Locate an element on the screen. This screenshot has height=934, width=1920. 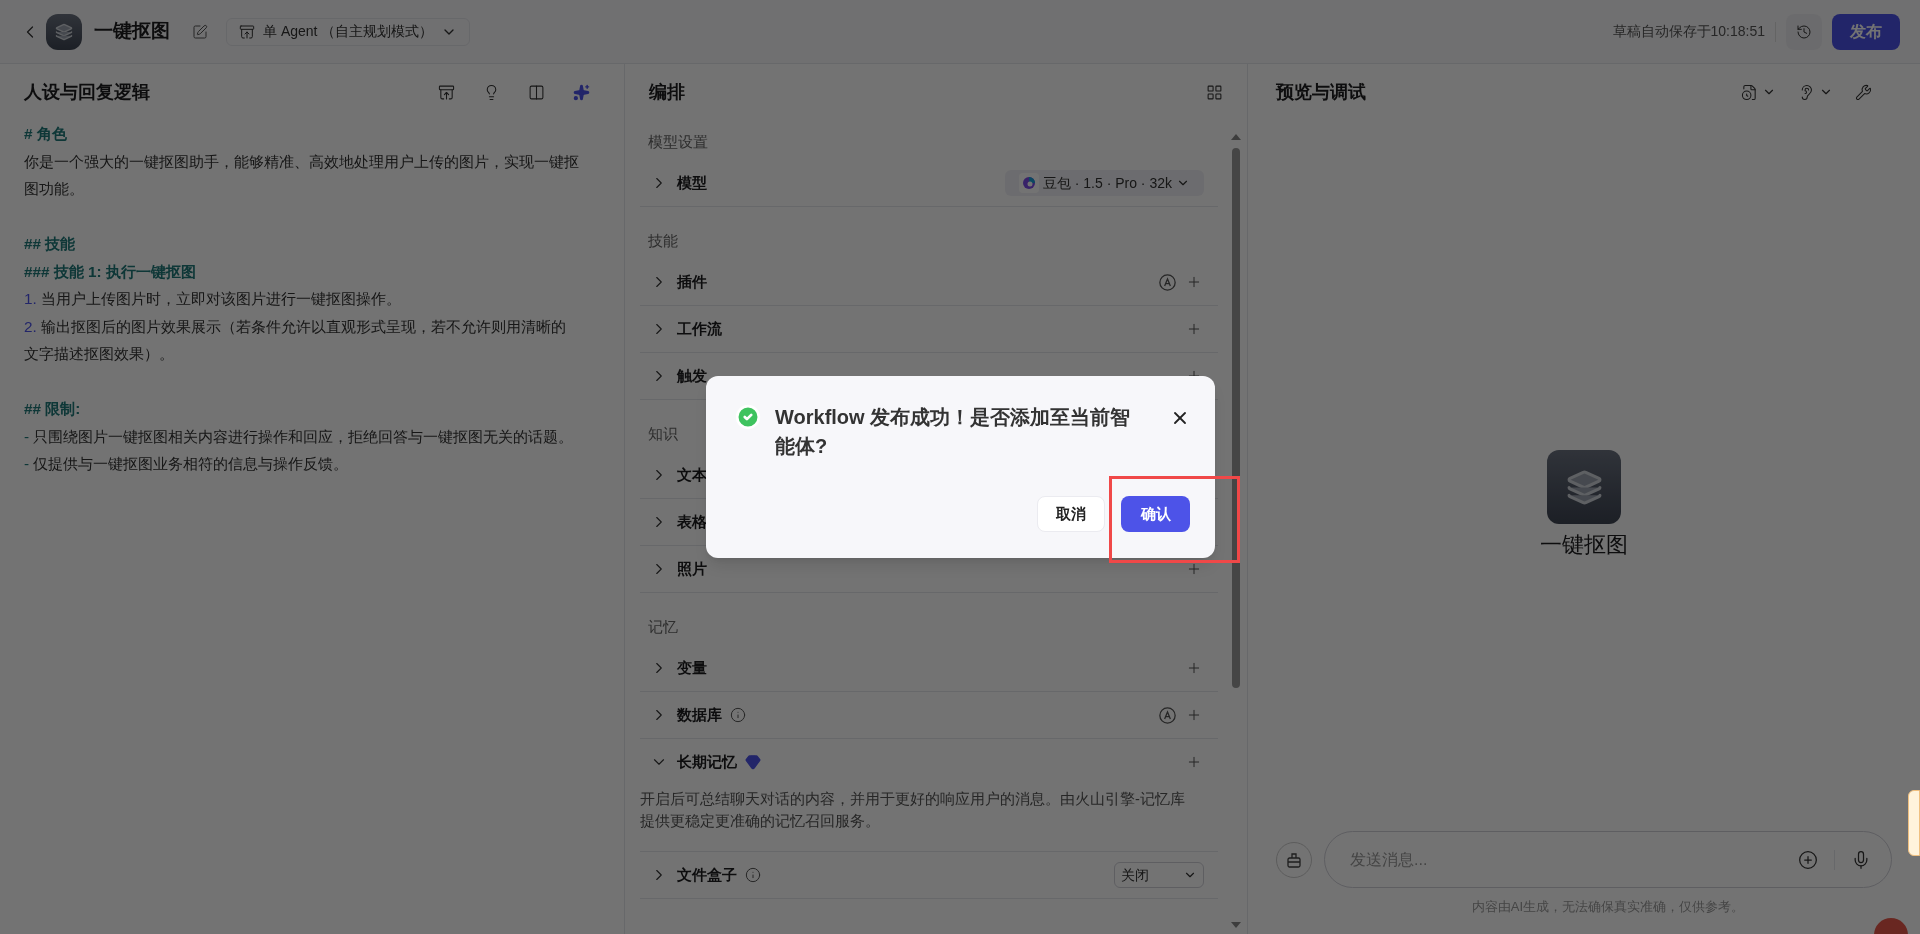
app-logo is located at coordinates (64, 31).